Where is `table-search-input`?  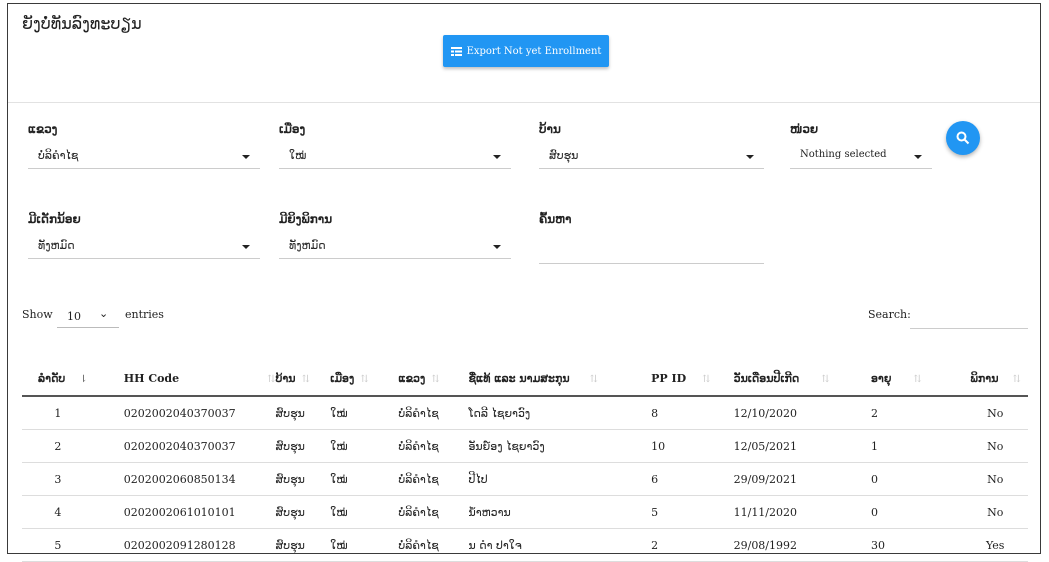
table-search-input is located at coordinates (969, 315).